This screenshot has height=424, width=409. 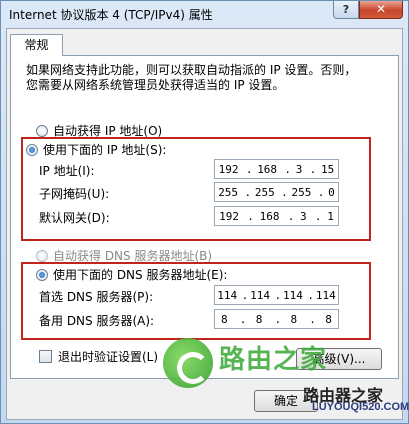 I want to click on title-bar: Internet 协议版本 4 (TCP/IPv4) 属性 ? ✕, so click(x=205, y=13).